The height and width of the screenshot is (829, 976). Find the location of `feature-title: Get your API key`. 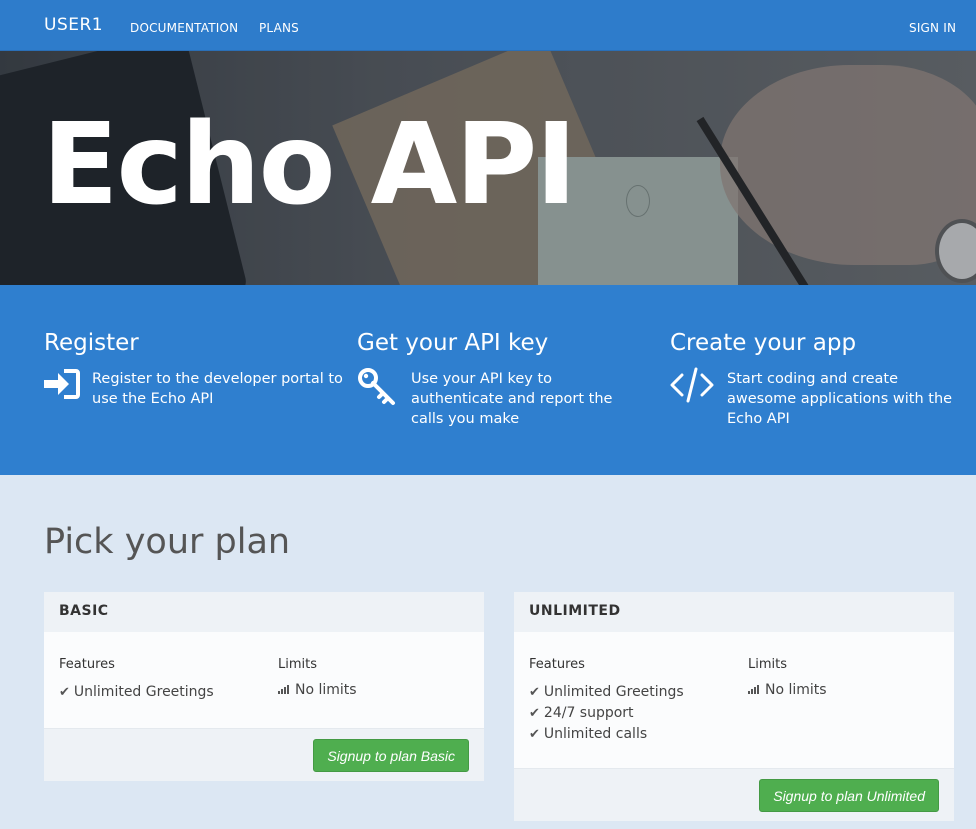

feature-title: Get your API key is located at coordinates (453, 343).